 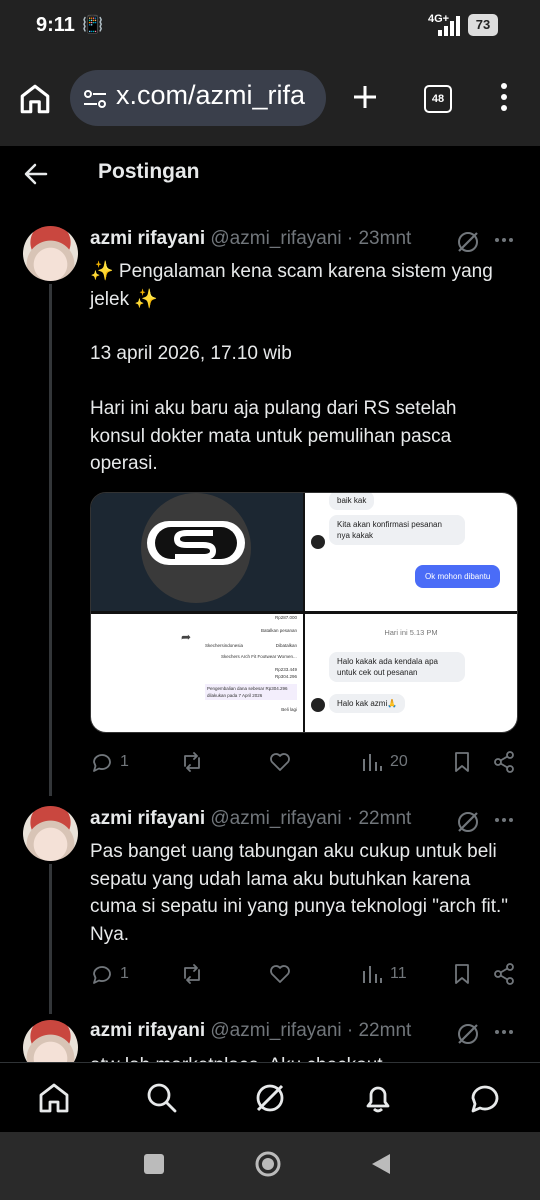 I want to click on chat-bubble-sent: Ok mohon dibantu, so click(x=458, y=576).